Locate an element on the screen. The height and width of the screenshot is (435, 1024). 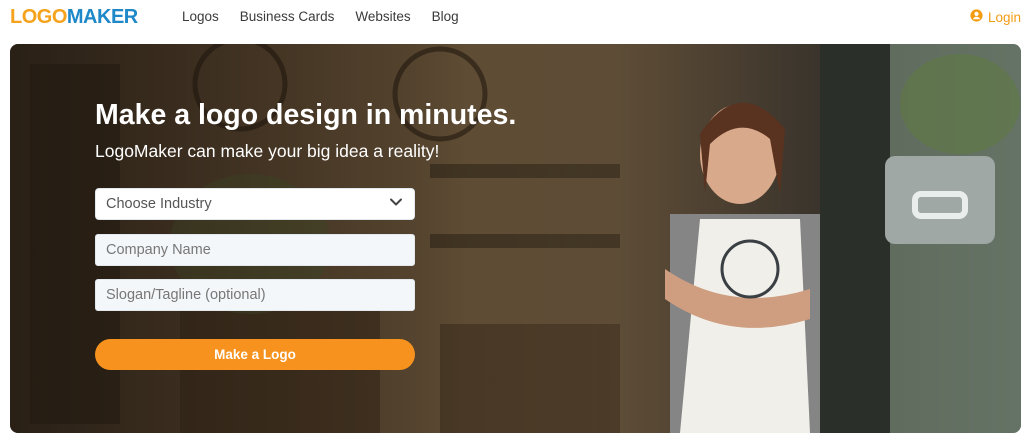
nav-links: Logos Business Cards Websites Blog is located at coordinates (331, 17).